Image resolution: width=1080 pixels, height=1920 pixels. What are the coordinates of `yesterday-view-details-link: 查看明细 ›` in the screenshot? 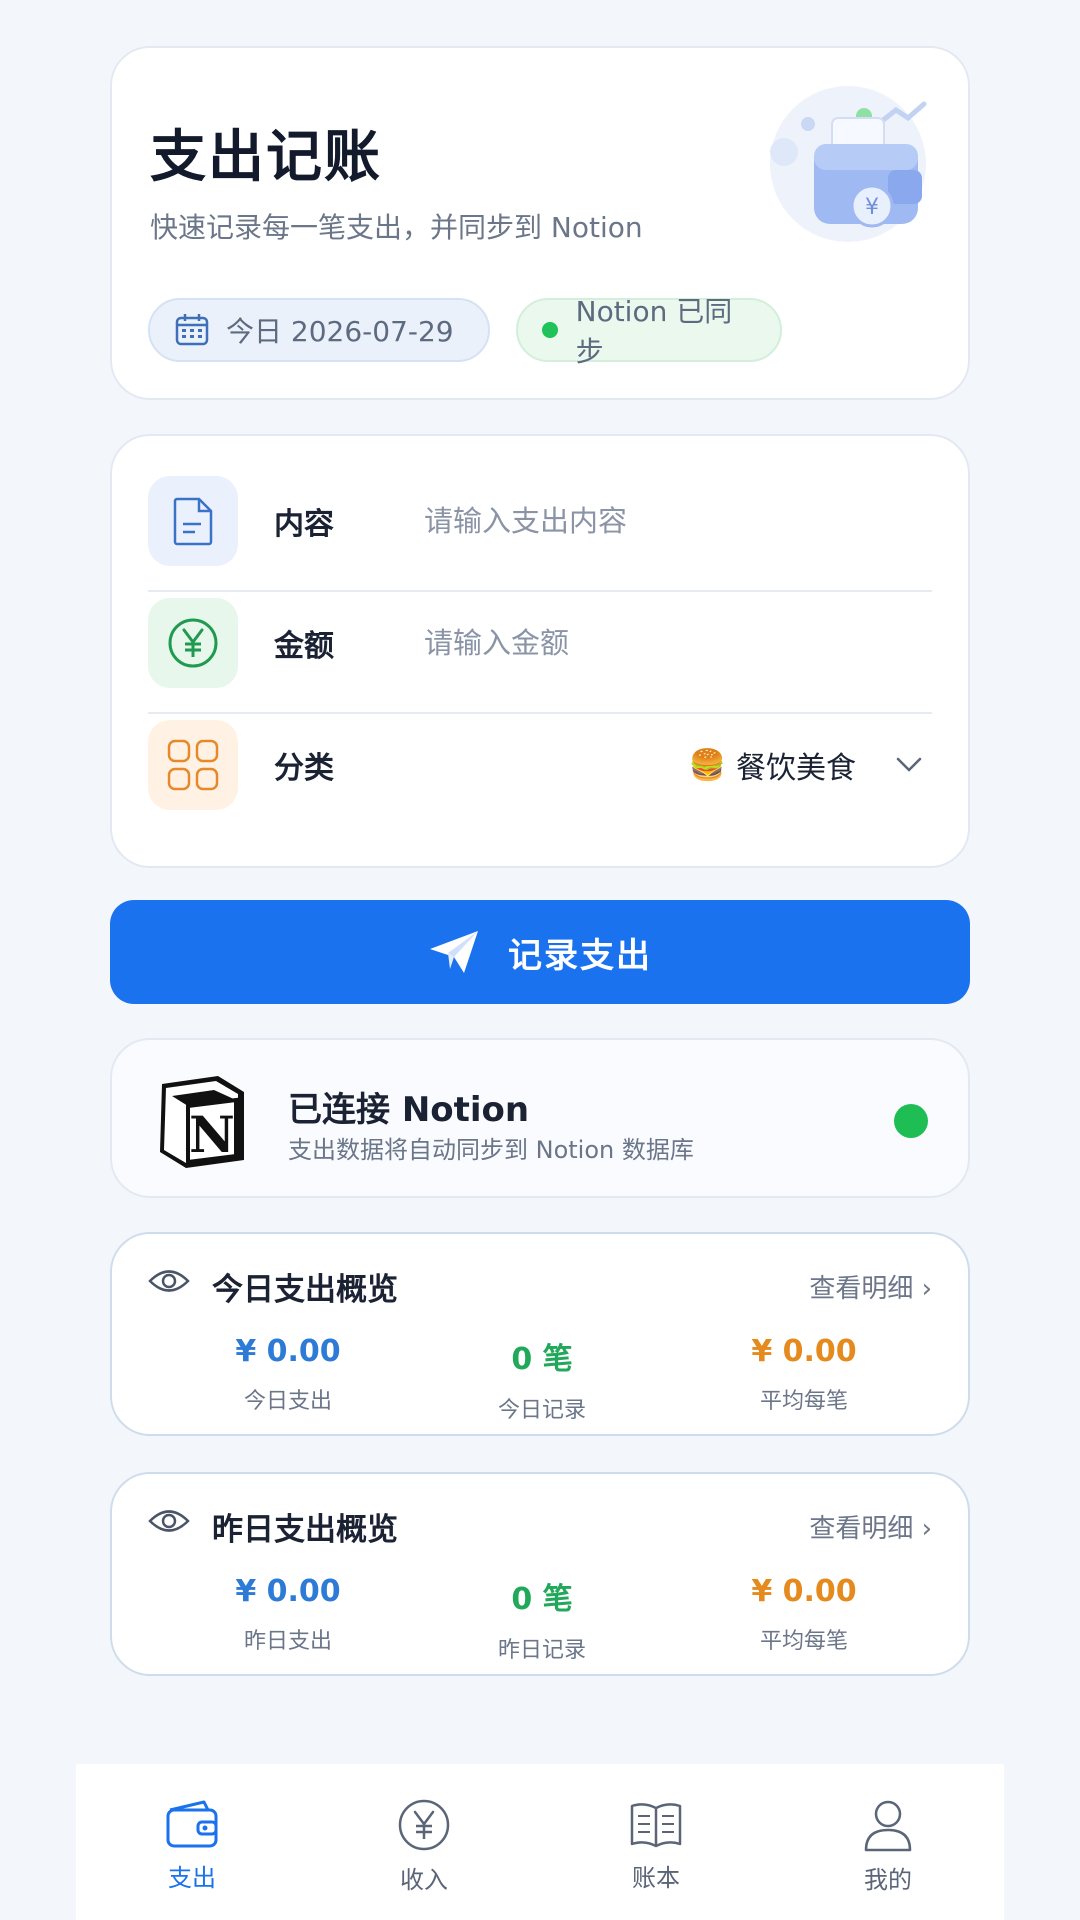 It's located at (870, 1526).